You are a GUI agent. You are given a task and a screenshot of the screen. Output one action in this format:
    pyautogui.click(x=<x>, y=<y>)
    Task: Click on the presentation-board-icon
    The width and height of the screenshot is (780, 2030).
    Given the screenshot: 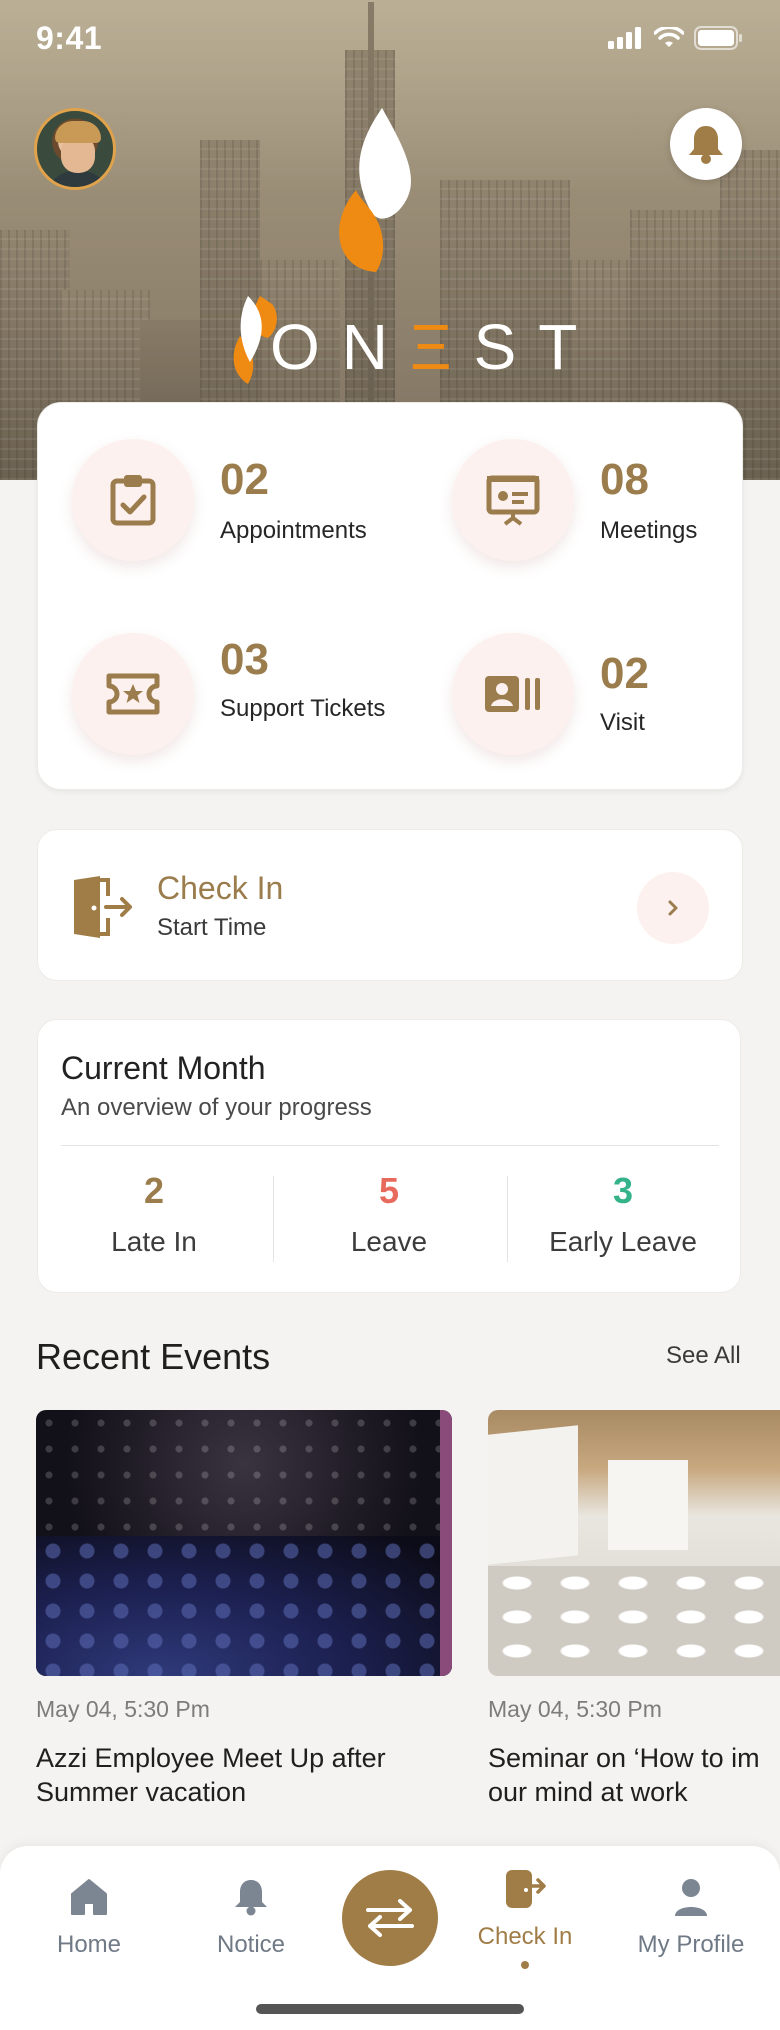 What is the action you would take?
    pyautogui.click(x=513, y=500)
    